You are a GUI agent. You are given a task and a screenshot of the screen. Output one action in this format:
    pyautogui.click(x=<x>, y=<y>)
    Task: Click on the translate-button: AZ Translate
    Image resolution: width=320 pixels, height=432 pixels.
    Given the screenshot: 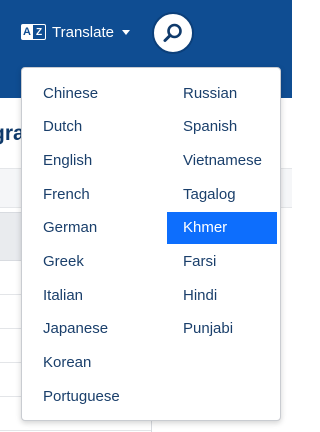 What is the action you would take?
    pyautogui.click(x=75, y=32)
    